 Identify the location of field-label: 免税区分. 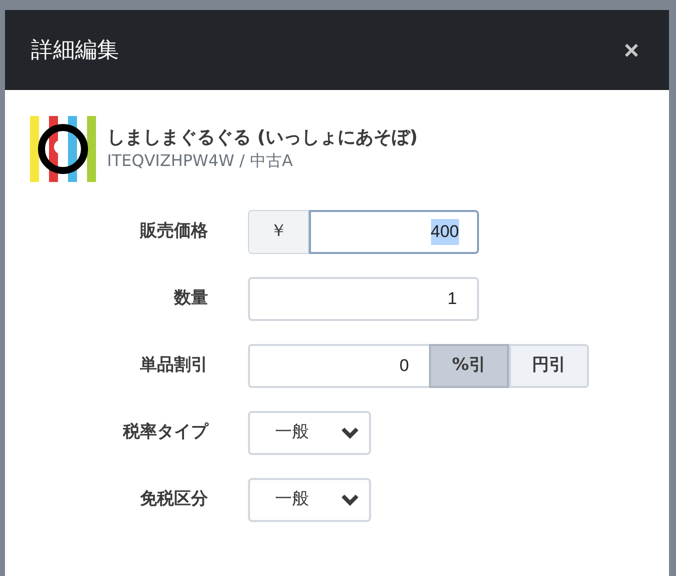
(173, 500).